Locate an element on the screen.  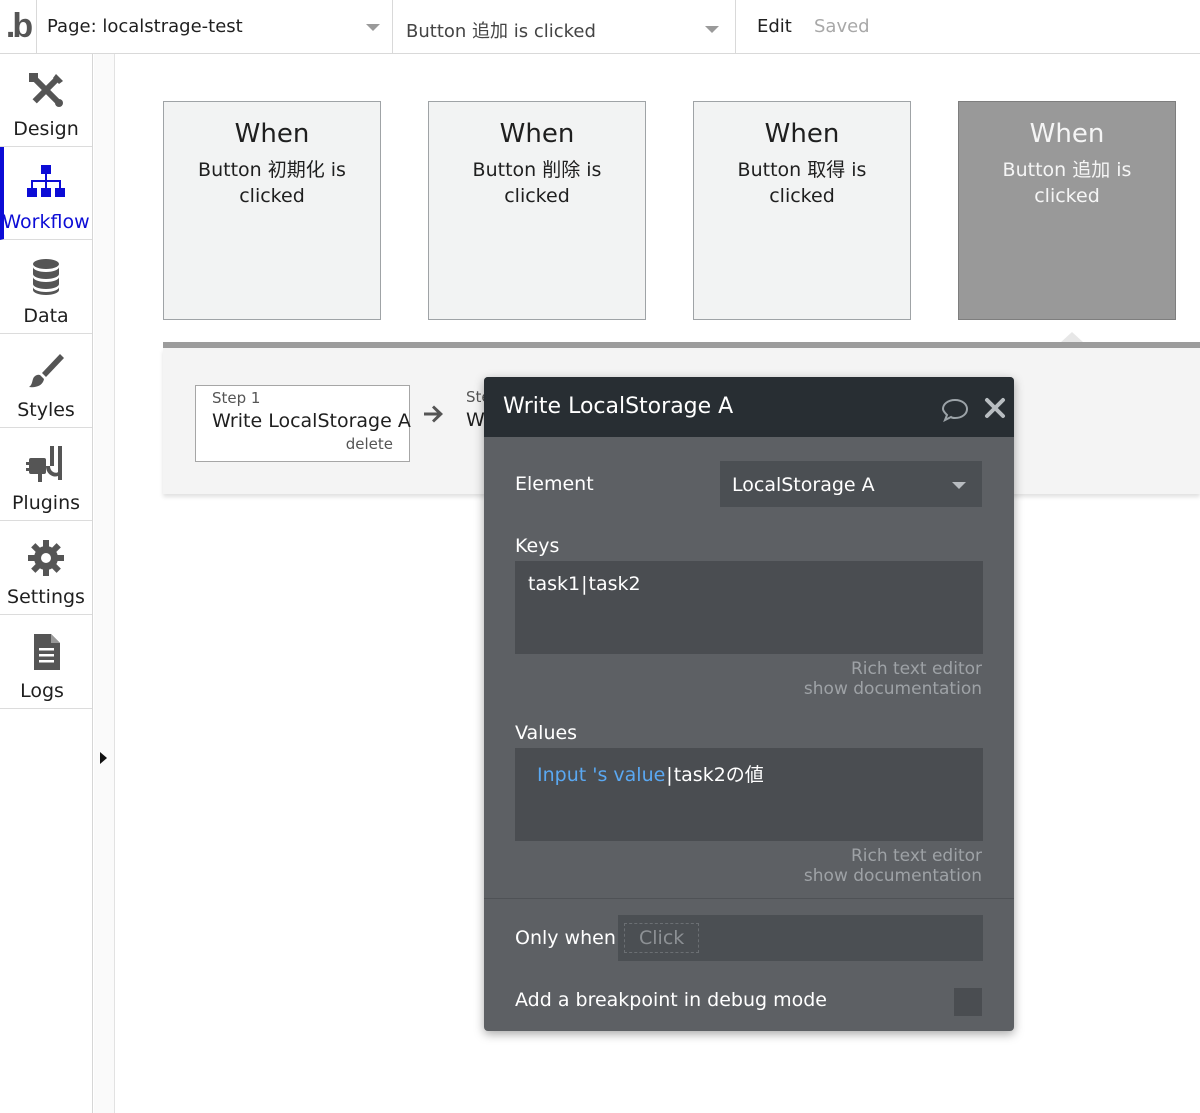
sidebar-item-label: Design is located at coordinates (46, 129).